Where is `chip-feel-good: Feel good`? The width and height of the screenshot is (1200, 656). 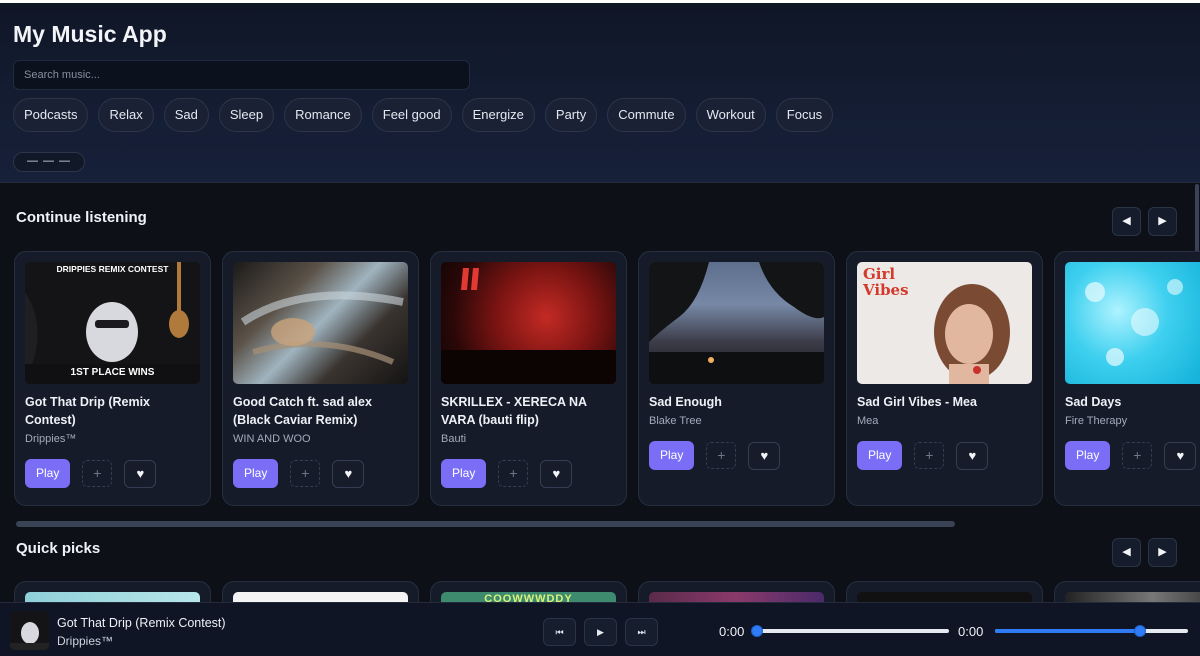 chip-feel-good: Feel good is located at coordinates (411, 115).